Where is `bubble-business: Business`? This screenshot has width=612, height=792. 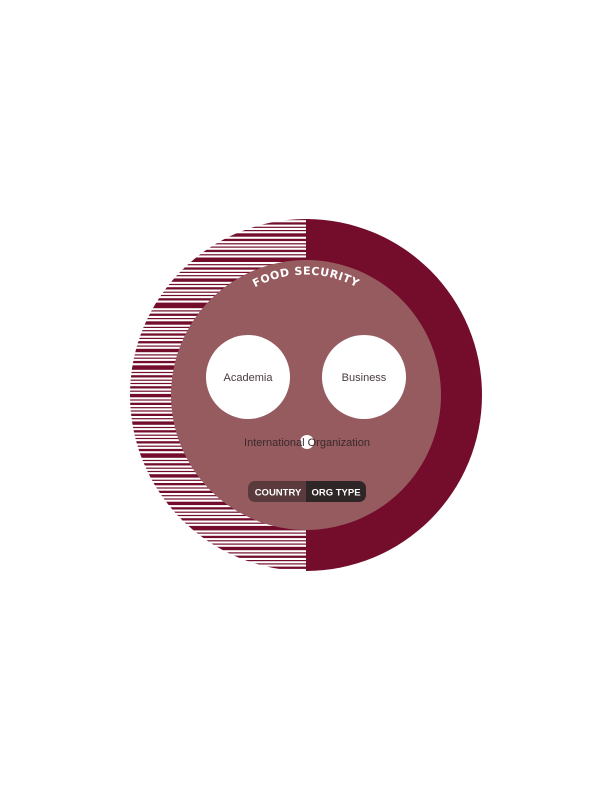
bubble-business: Business is located at coordinates (364, 377).